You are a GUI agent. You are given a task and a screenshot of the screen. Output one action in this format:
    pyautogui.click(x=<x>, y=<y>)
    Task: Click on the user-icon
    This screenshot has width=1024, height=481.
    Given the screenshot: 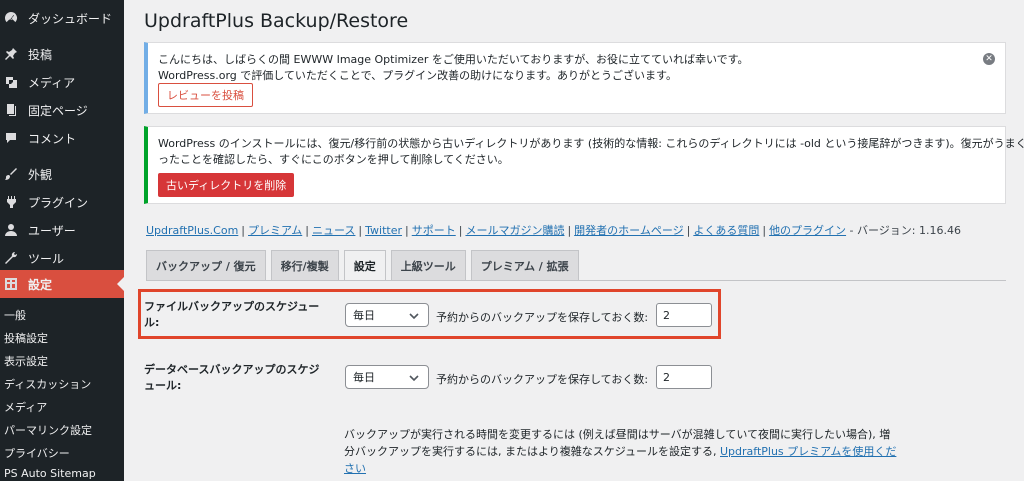 What is the action you would take?
    pyautogui.click(x=11, y=230)
    